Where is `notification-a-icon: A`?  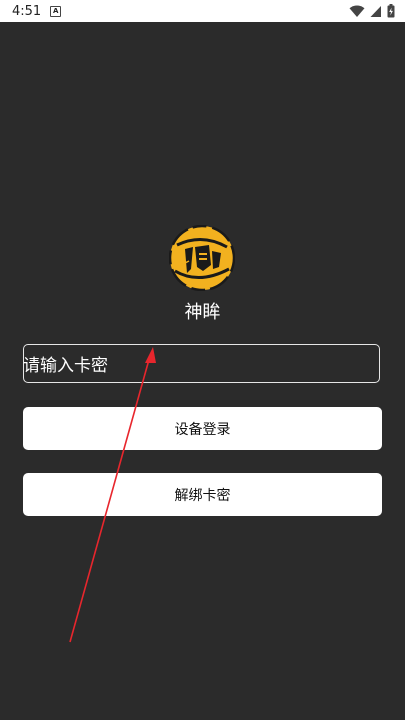
notification-a-icon: A is located at coordinates (56, 11).